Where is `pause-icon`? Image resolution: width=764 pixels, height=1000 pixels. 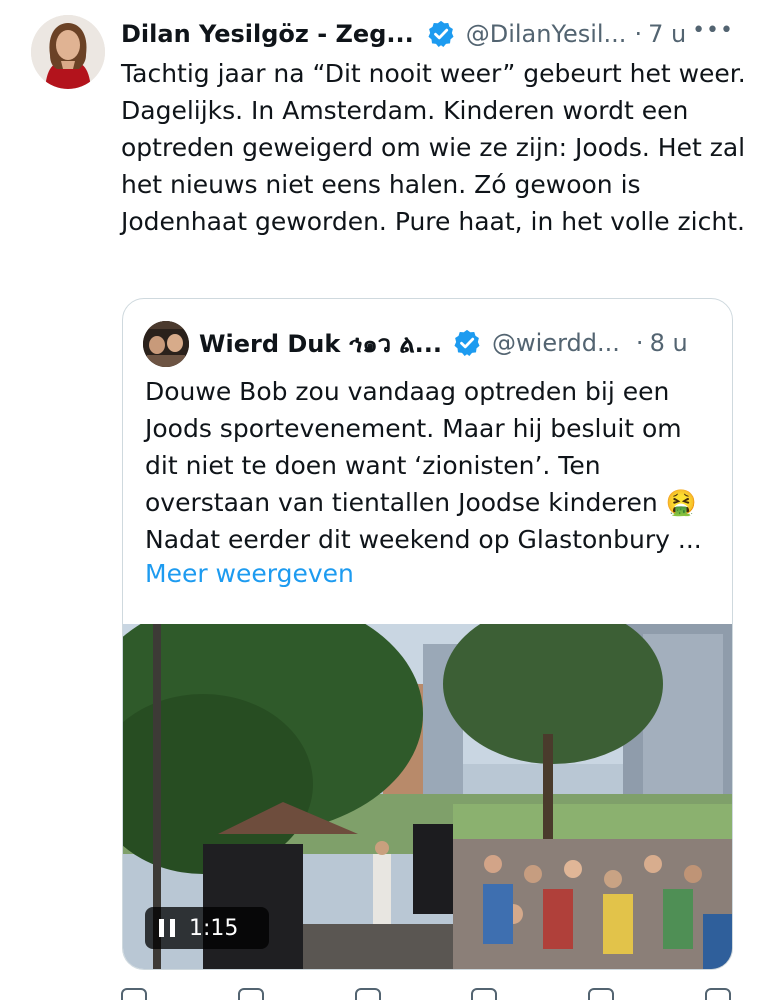 pause-icon is located at coordinates (167, 928).